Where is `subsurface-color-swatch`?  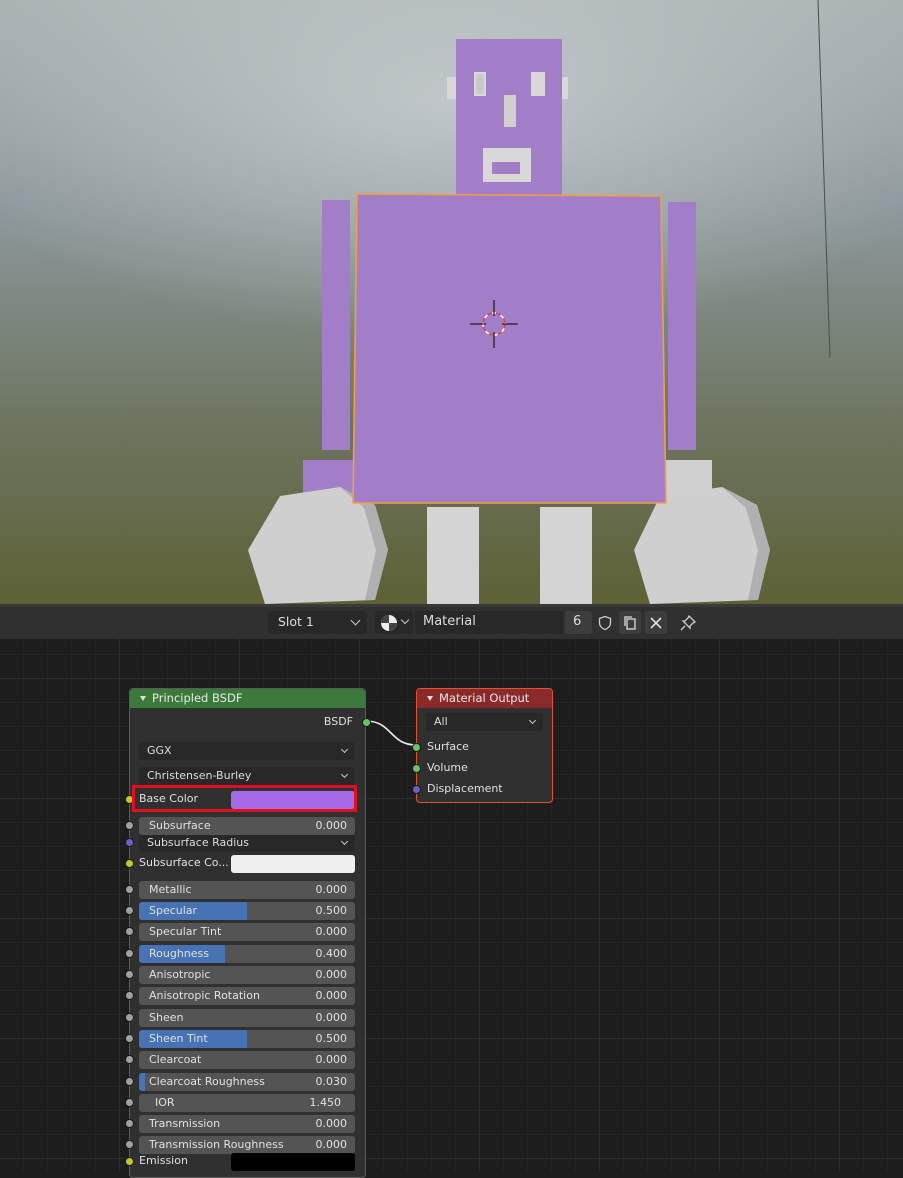
subsurface-color-swatch is located at coordinates (293, 864).